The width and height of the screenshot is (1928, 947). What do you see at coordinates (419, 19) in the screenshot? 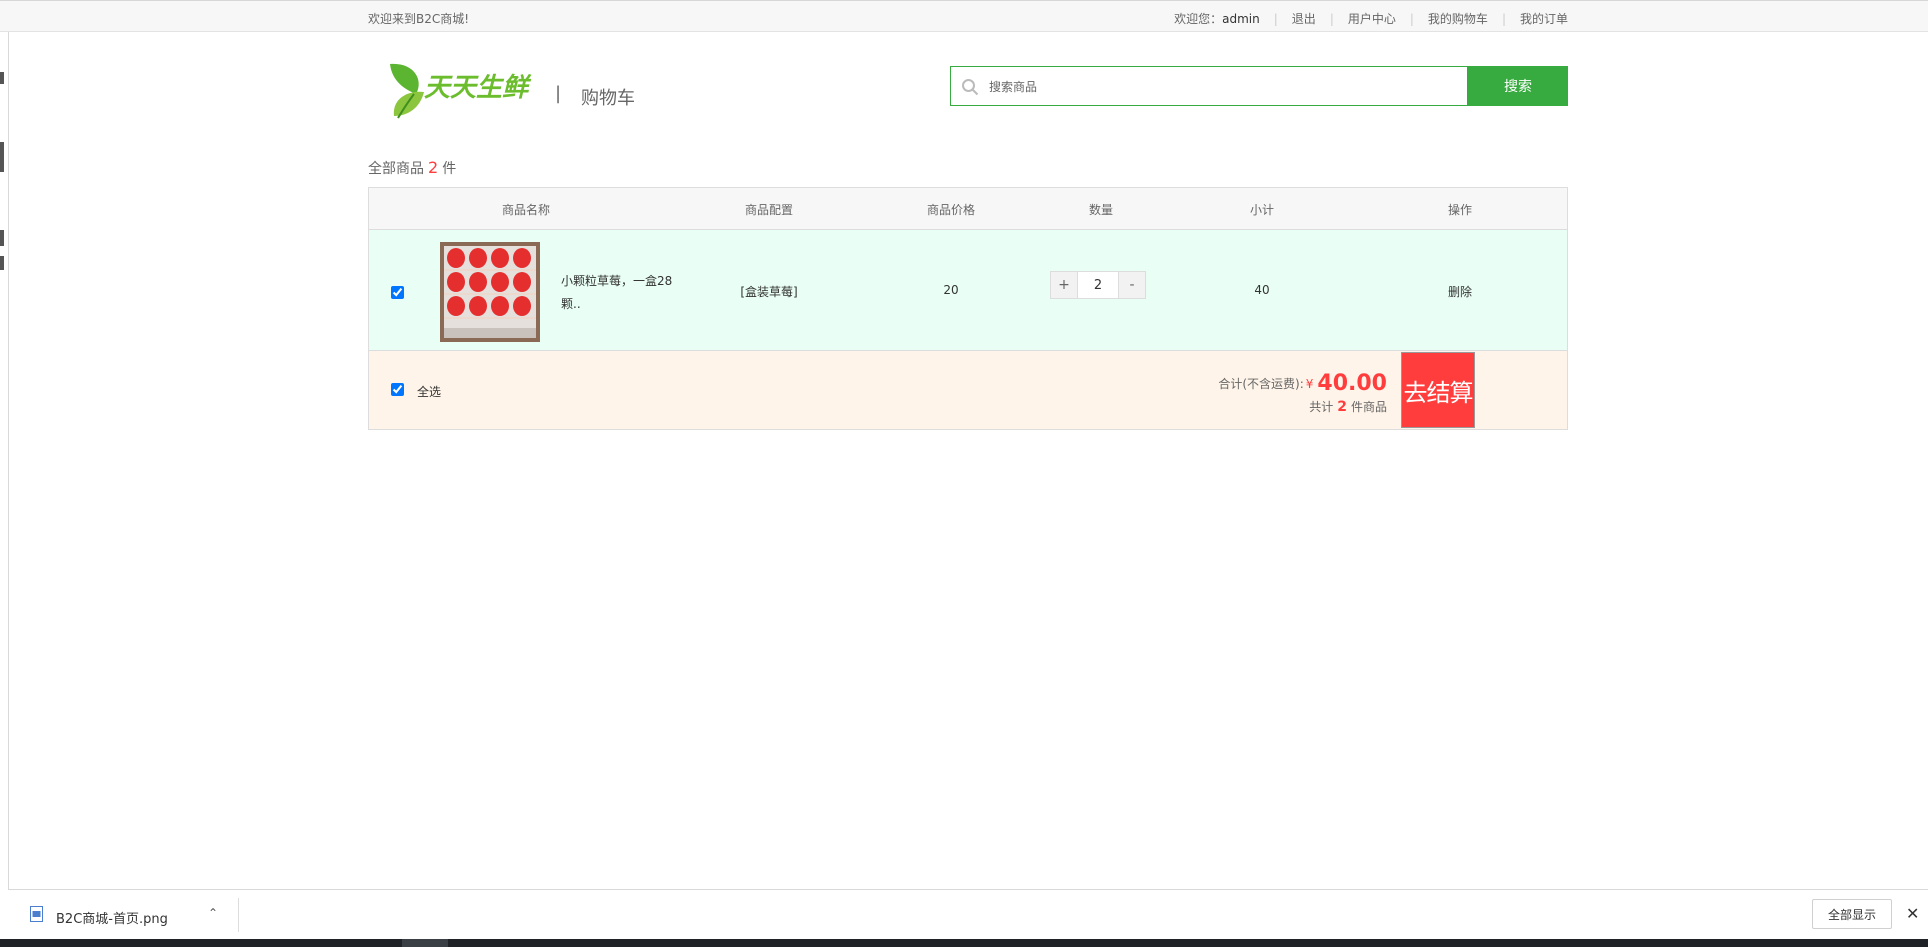
I see `welcome-text: 欢迎来到B2C商城!` at bounding box center [419, 19].